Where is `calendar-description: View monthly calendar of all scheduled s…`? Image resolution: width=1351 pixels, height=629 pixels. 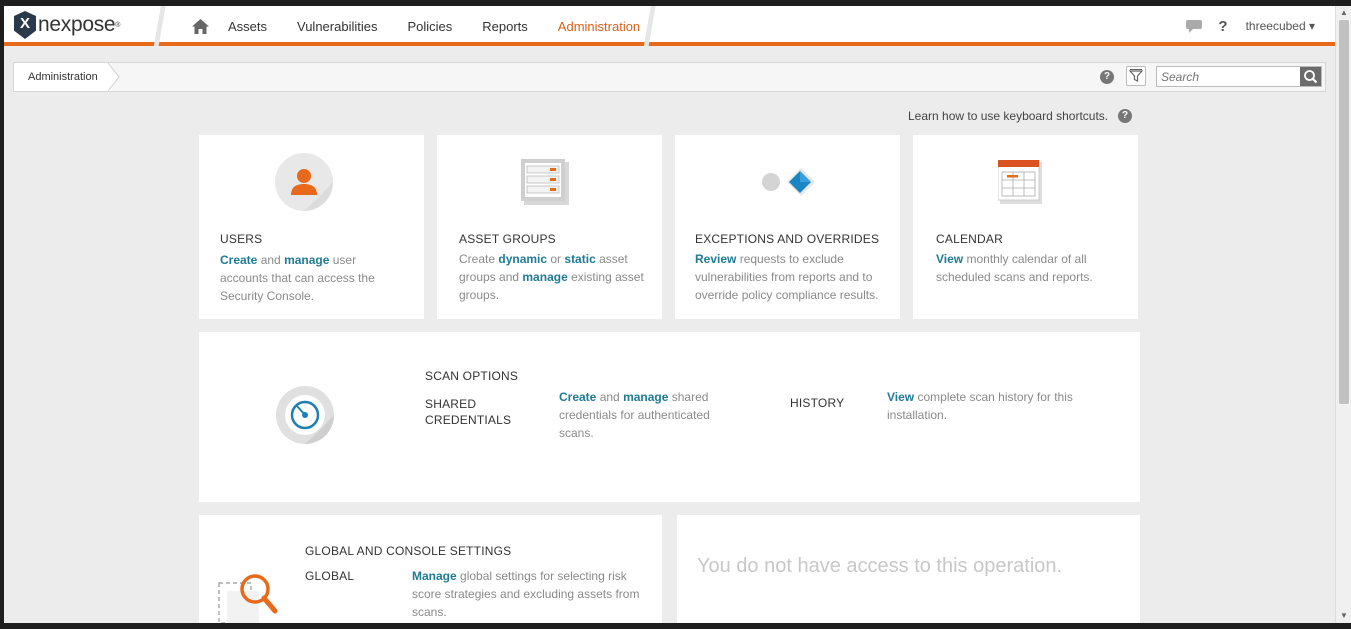 calendar-description: View monthly calendar of all scheduled s… is located at coordinates (1014, 268).